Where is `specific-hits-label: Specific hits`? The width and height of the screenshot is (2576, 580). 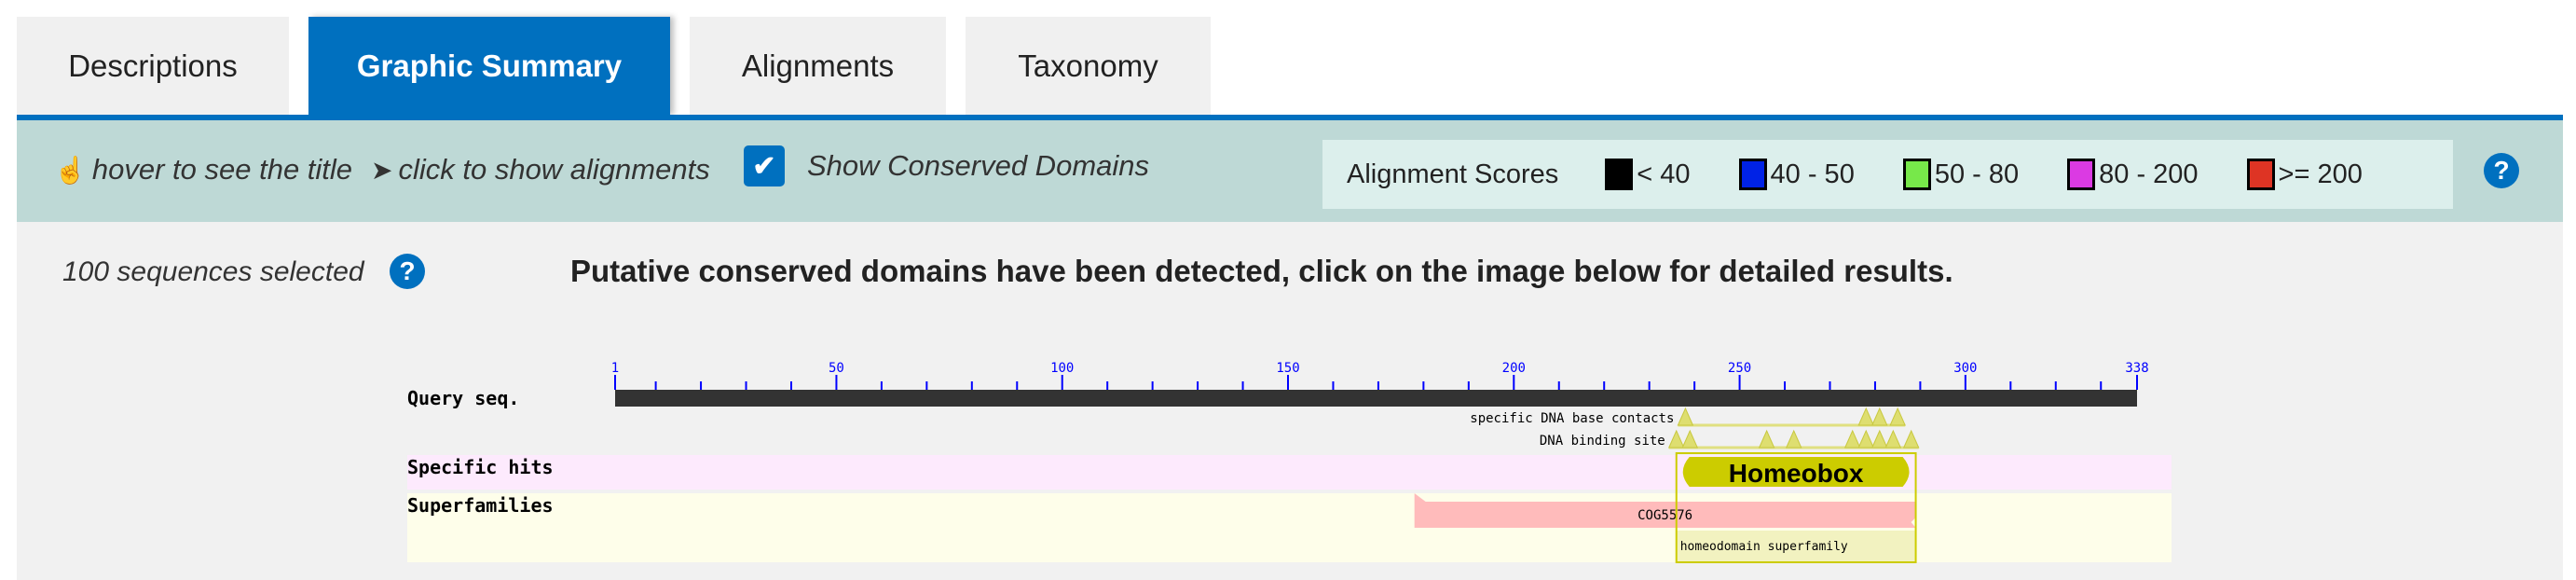
specific-hits-label: Specific hits is located at coordinates (480, 467).